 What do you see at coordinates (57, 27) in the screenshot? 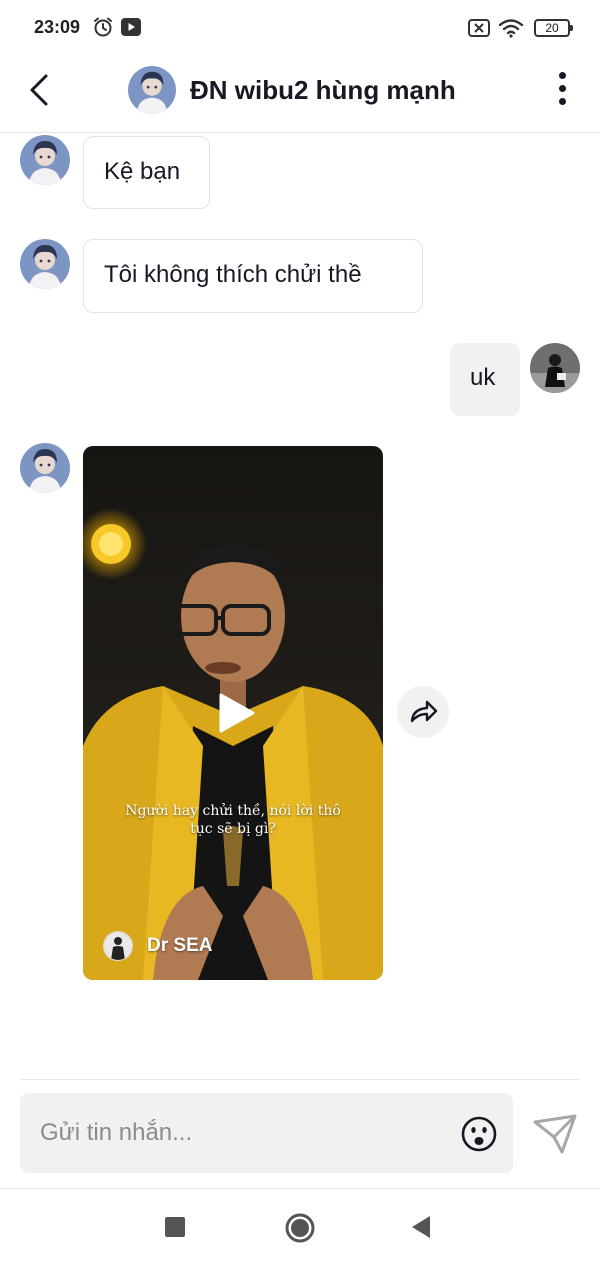
I see `status-time: 23:09` at bounding box center [57, 27].